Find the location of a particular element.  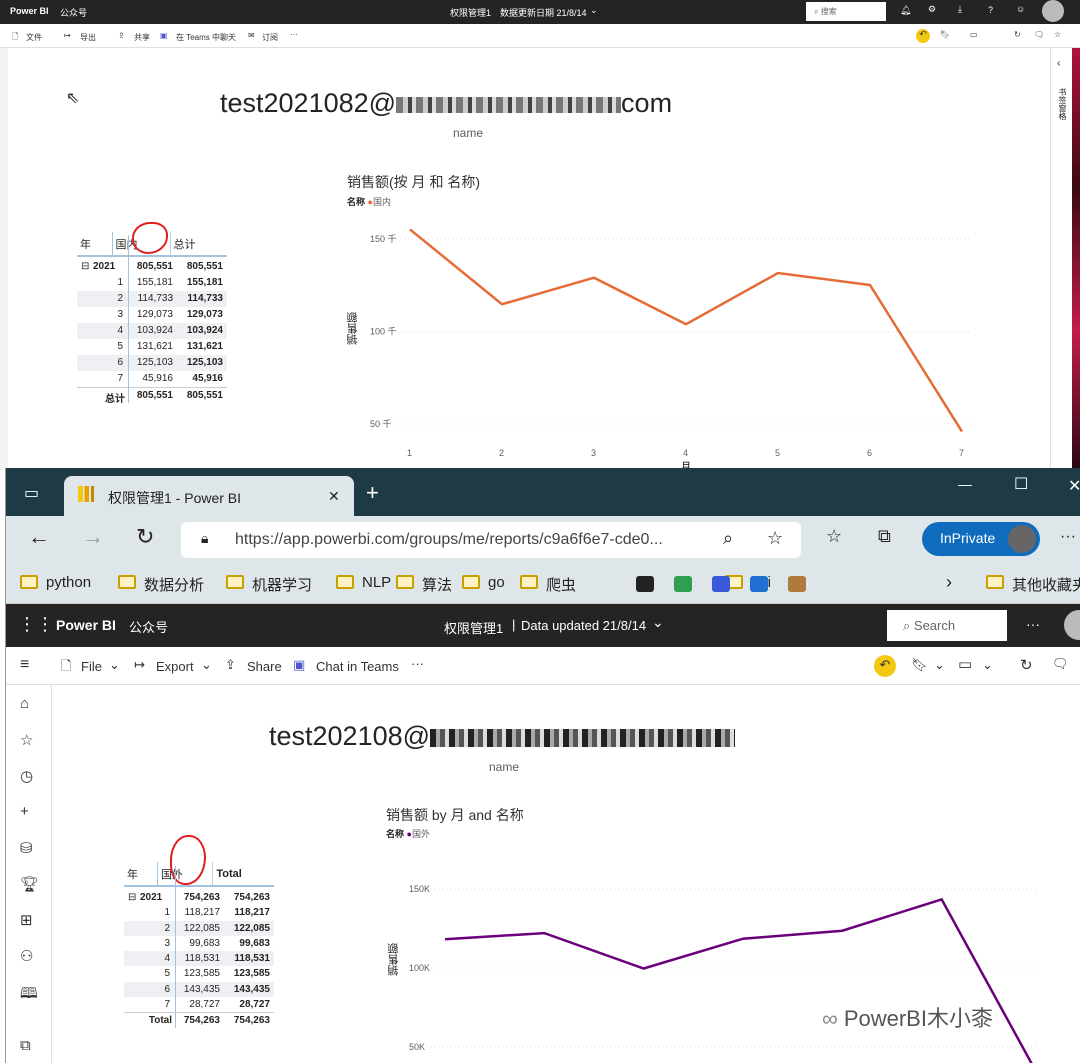

teams-chat-button: 在 Teams 中聊天 is located at coordinates (206, 37).